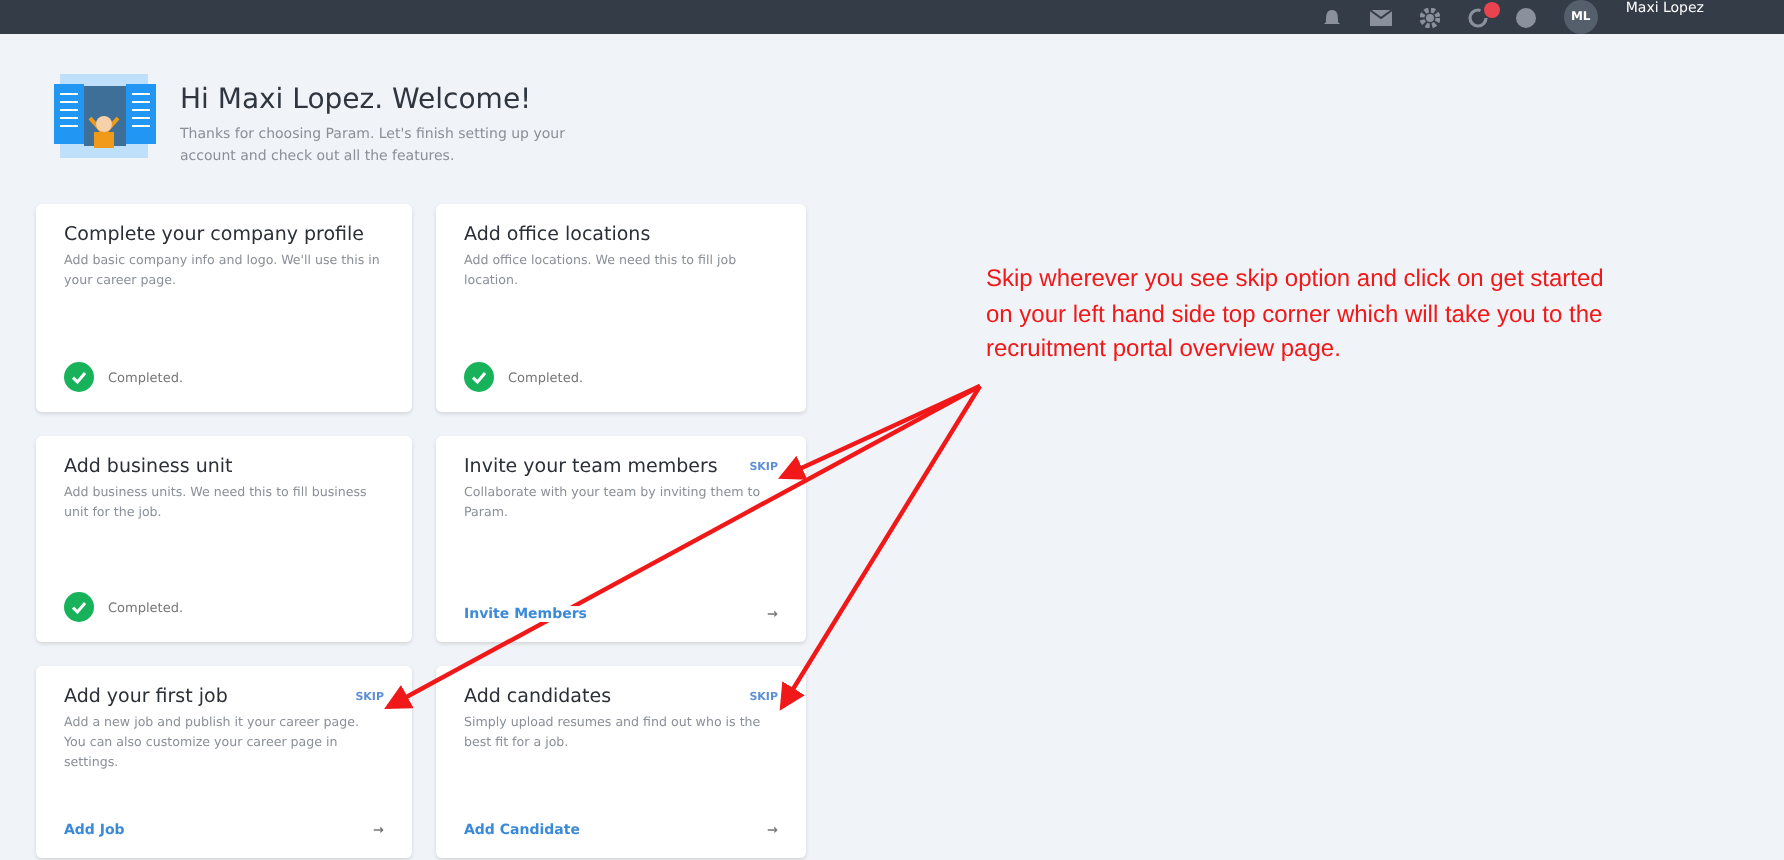 This screenshot has width=1784, height=860. I want to click on card-title: Complete your company profile, so click(214, 235).